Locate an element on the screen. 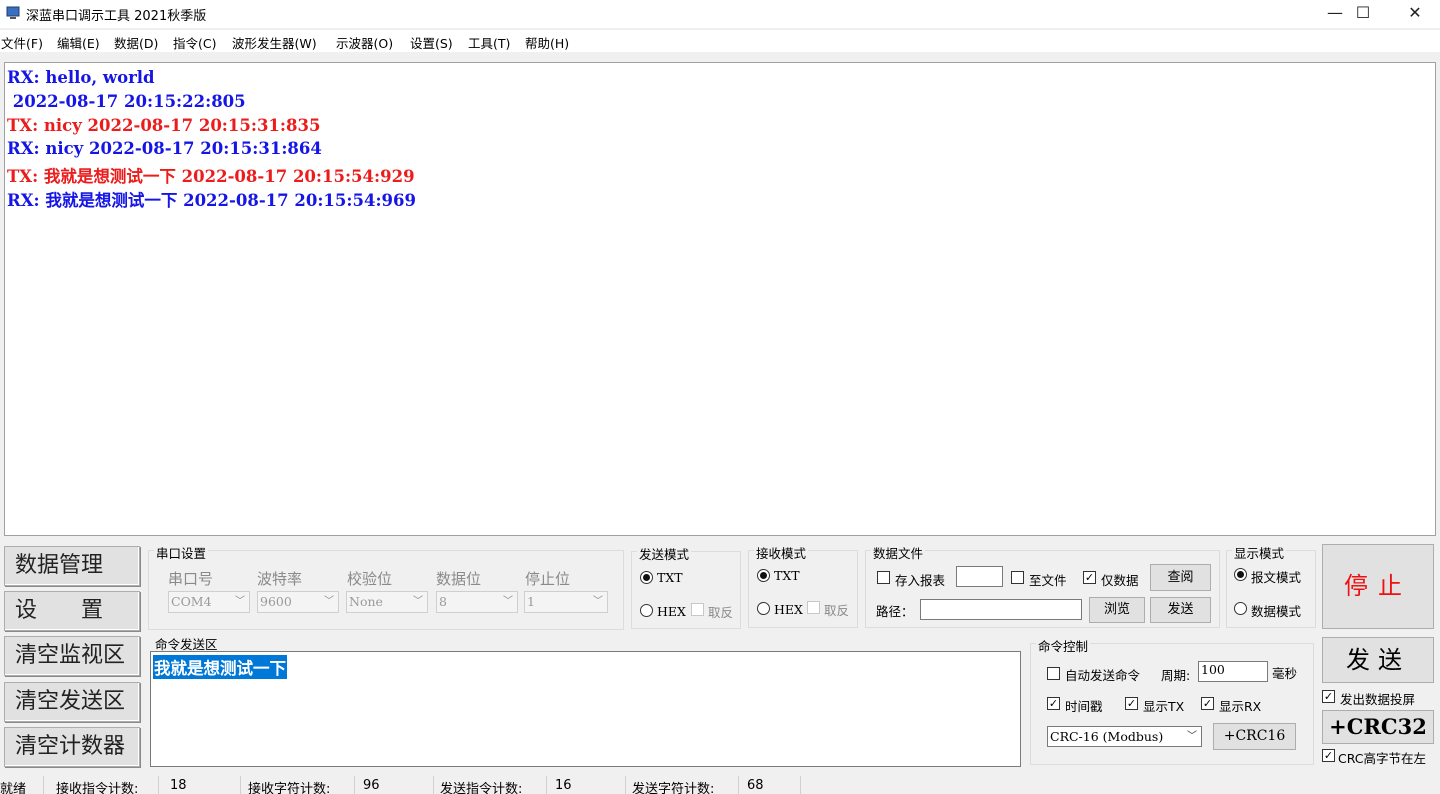 The image size is (1440, 794). timestamp-label: 时间戳 is located at coordinates (1084, 706).